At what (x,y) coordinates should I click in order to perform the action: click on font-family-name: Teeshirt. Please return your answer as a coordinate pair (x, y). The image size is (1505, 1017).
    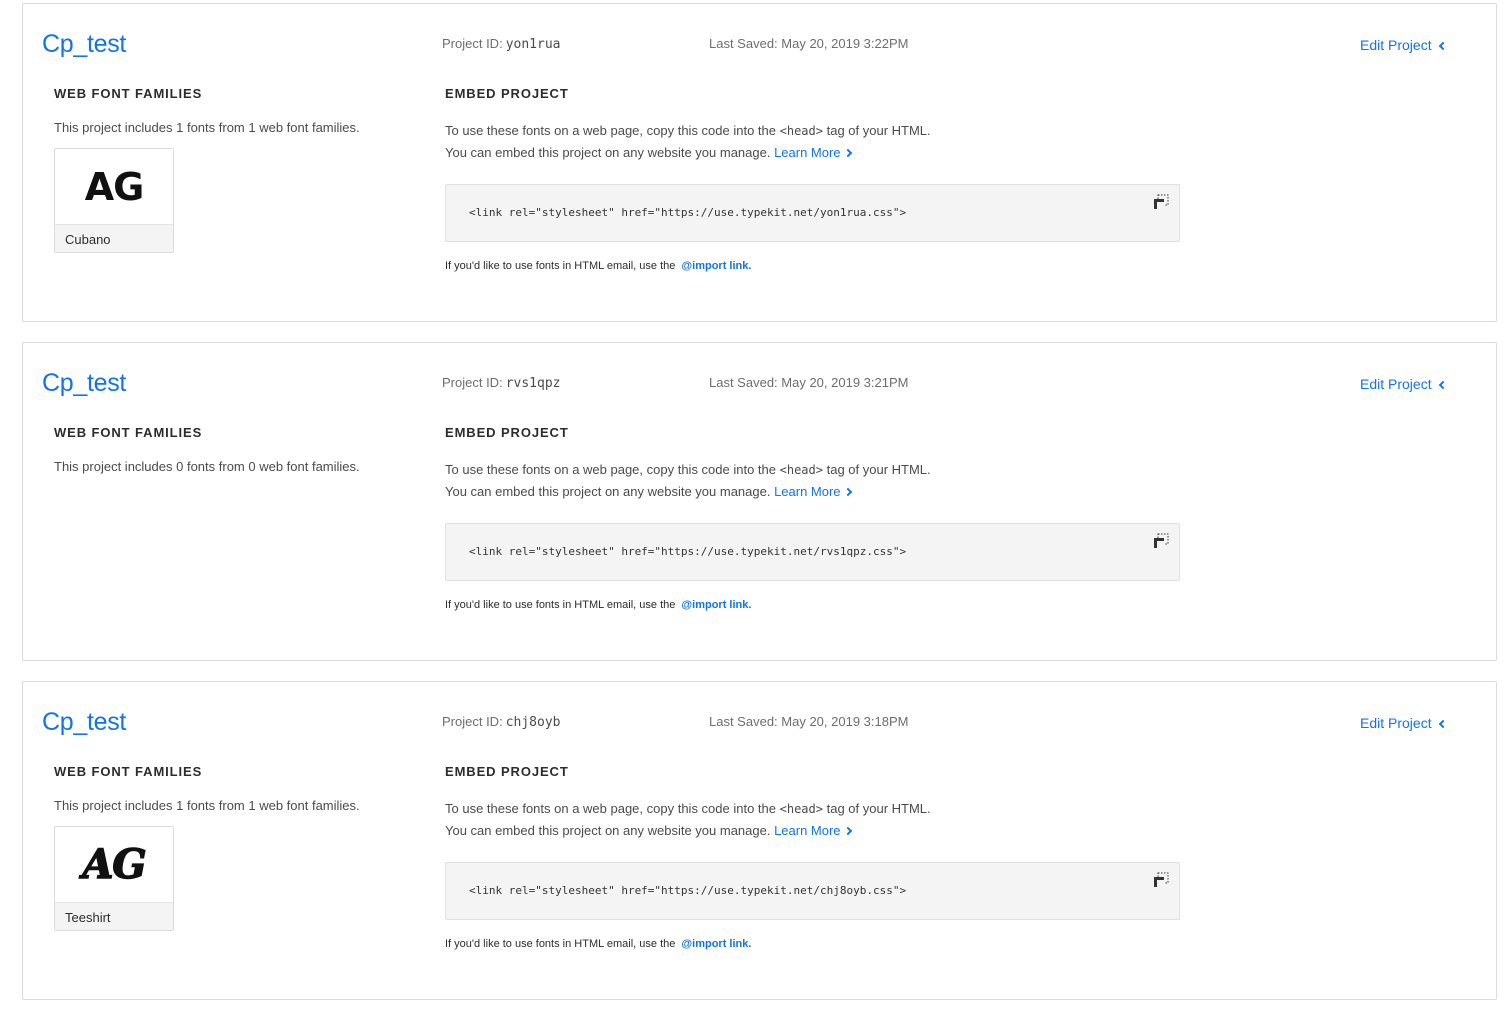
    Looking at the image, I should click on (114, 916).